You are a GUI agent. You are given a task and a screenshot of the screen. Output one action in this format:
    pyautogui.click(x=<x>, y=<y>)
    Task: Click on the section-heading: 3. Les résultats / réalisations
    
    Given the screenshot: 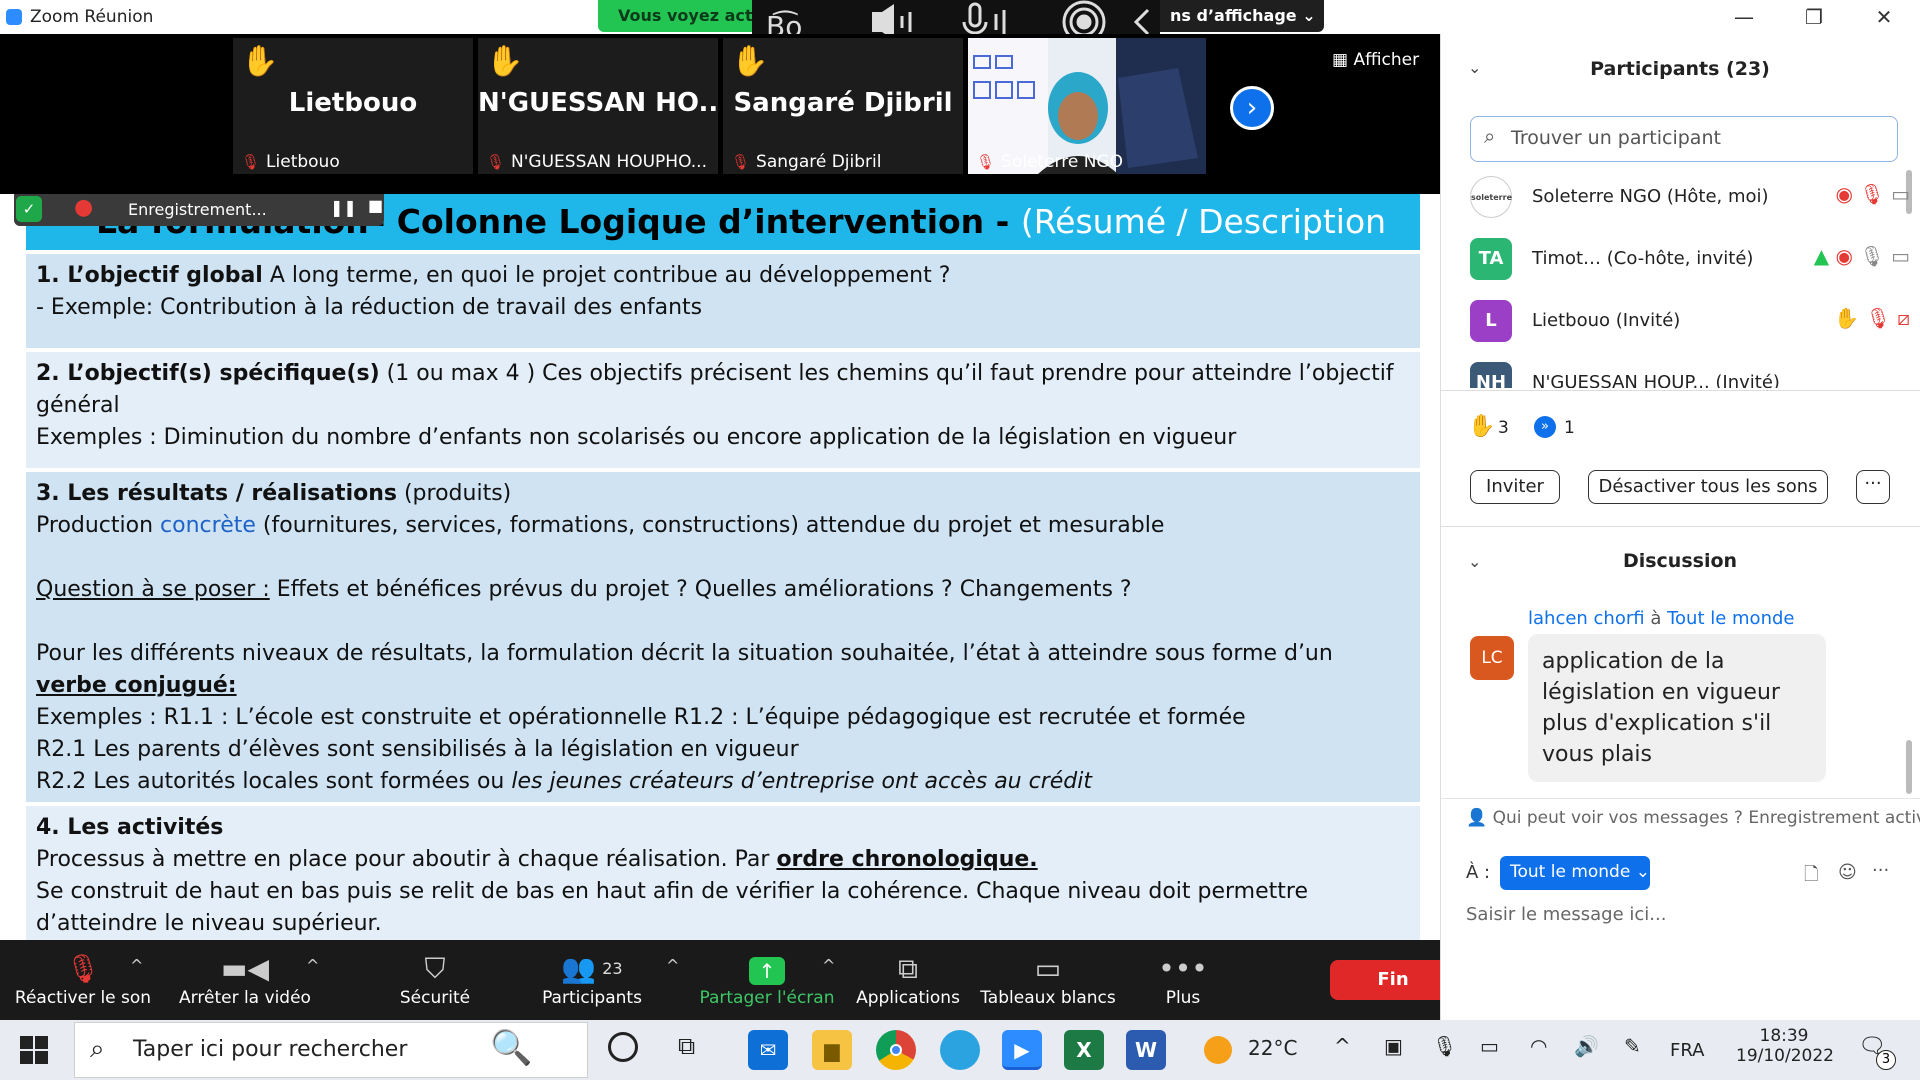 What is the action you would take?
    pyautogui.click(x=216, y=493)
    